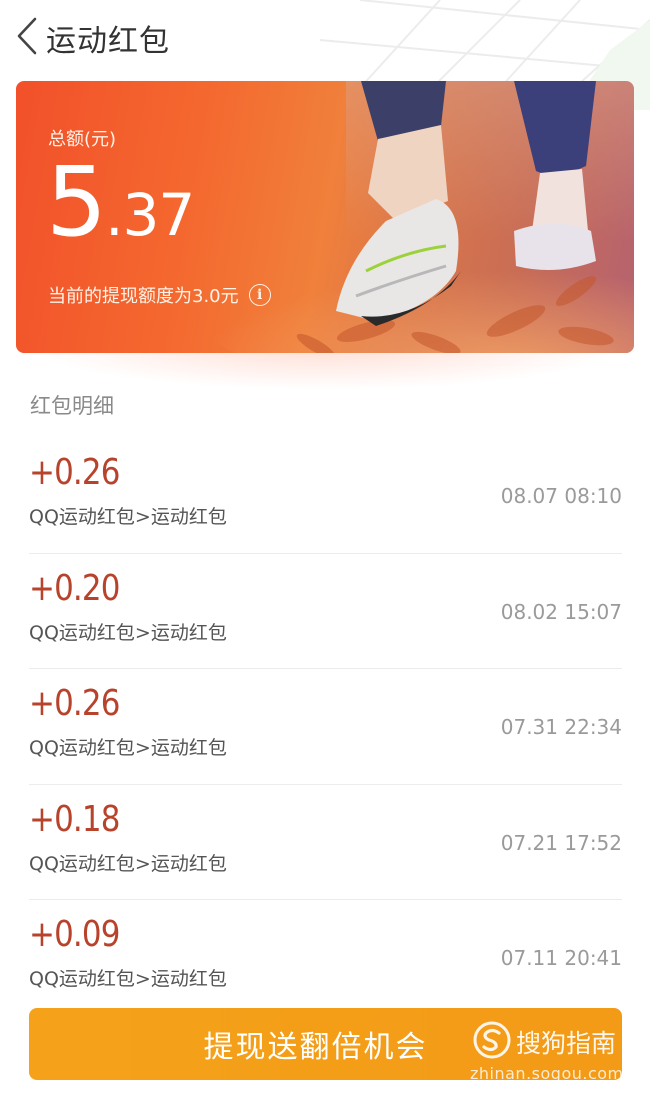 The width and height of the screenshot is (650, 1107). What do you see at coordinates (325, 611) in the screenshot?
I see `list-item: +0.20 QQ运动红包>运动红包 08.02 15:07` at bounding box center [325, 611].